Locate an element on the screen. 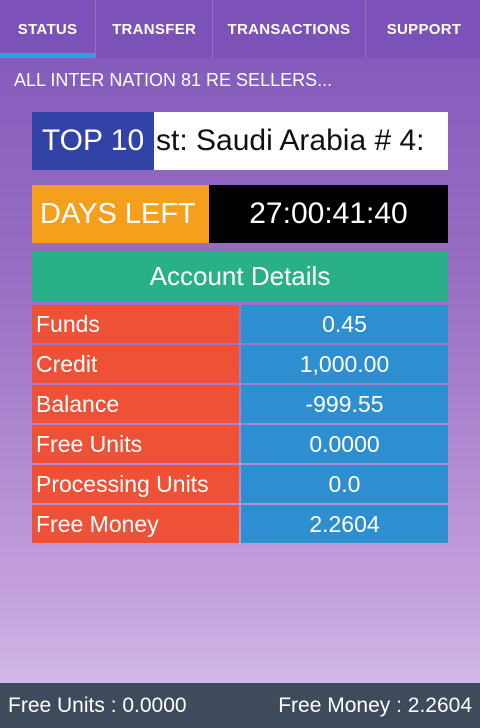  tab-transactions: TRANSACTIONS is located at coordinates (289, 29).